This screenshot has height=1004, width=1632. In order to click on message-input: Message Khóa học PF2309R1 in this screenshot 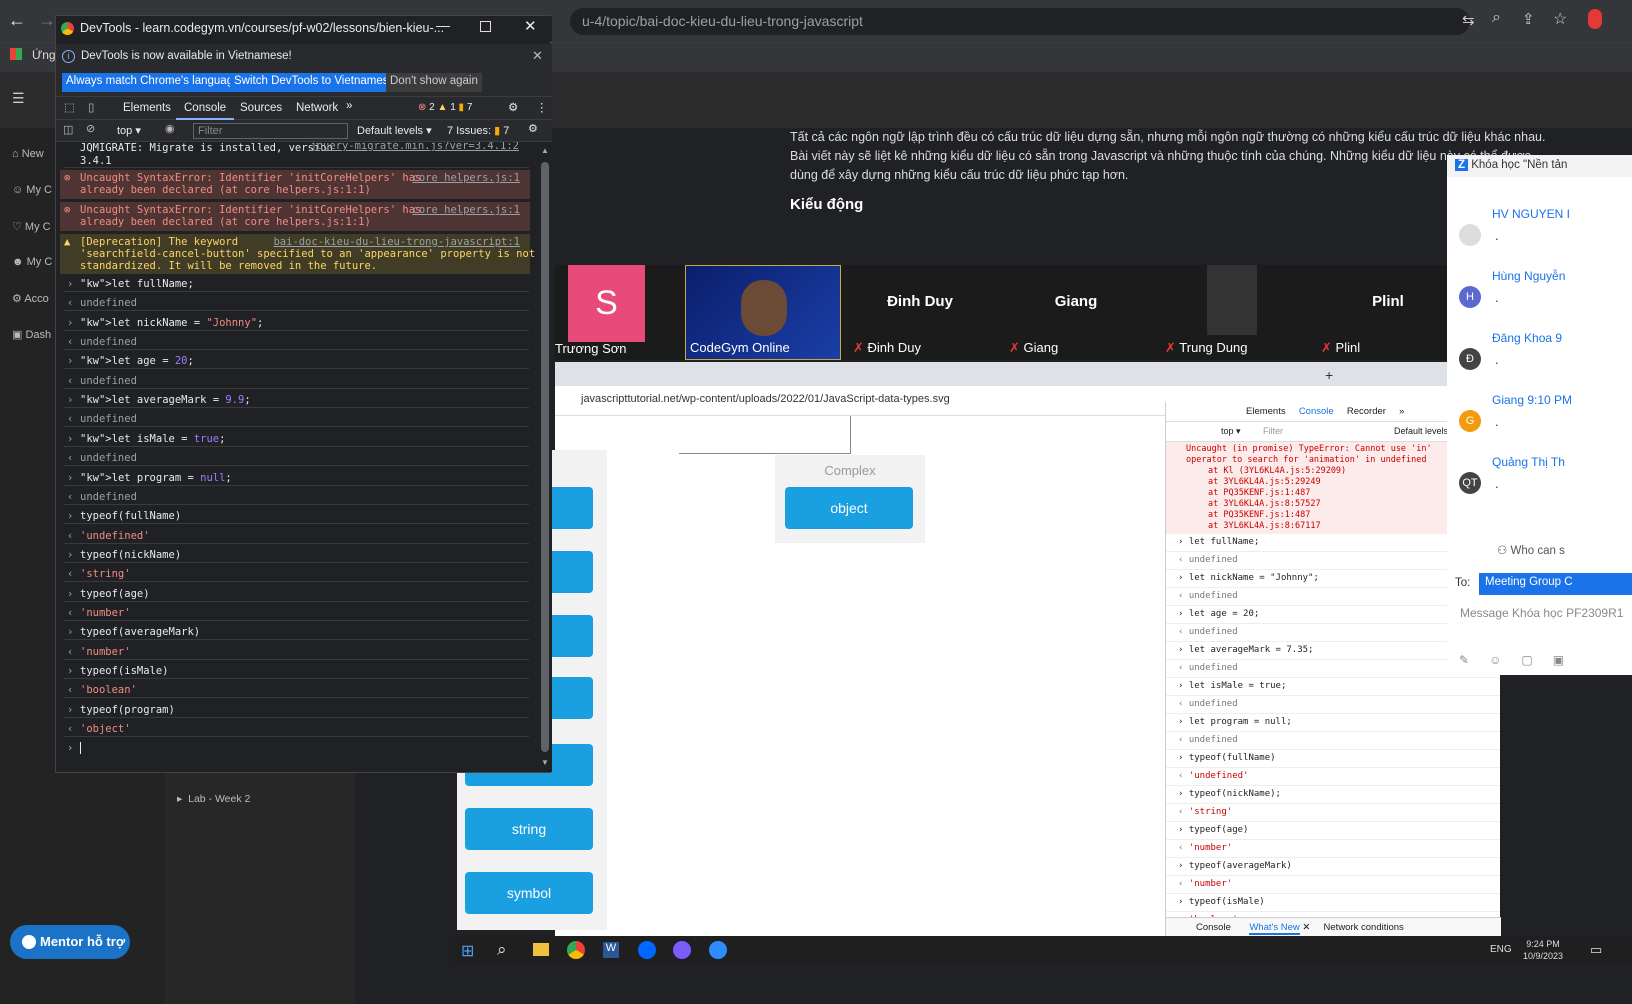, I will do `click(1545, 613)`.